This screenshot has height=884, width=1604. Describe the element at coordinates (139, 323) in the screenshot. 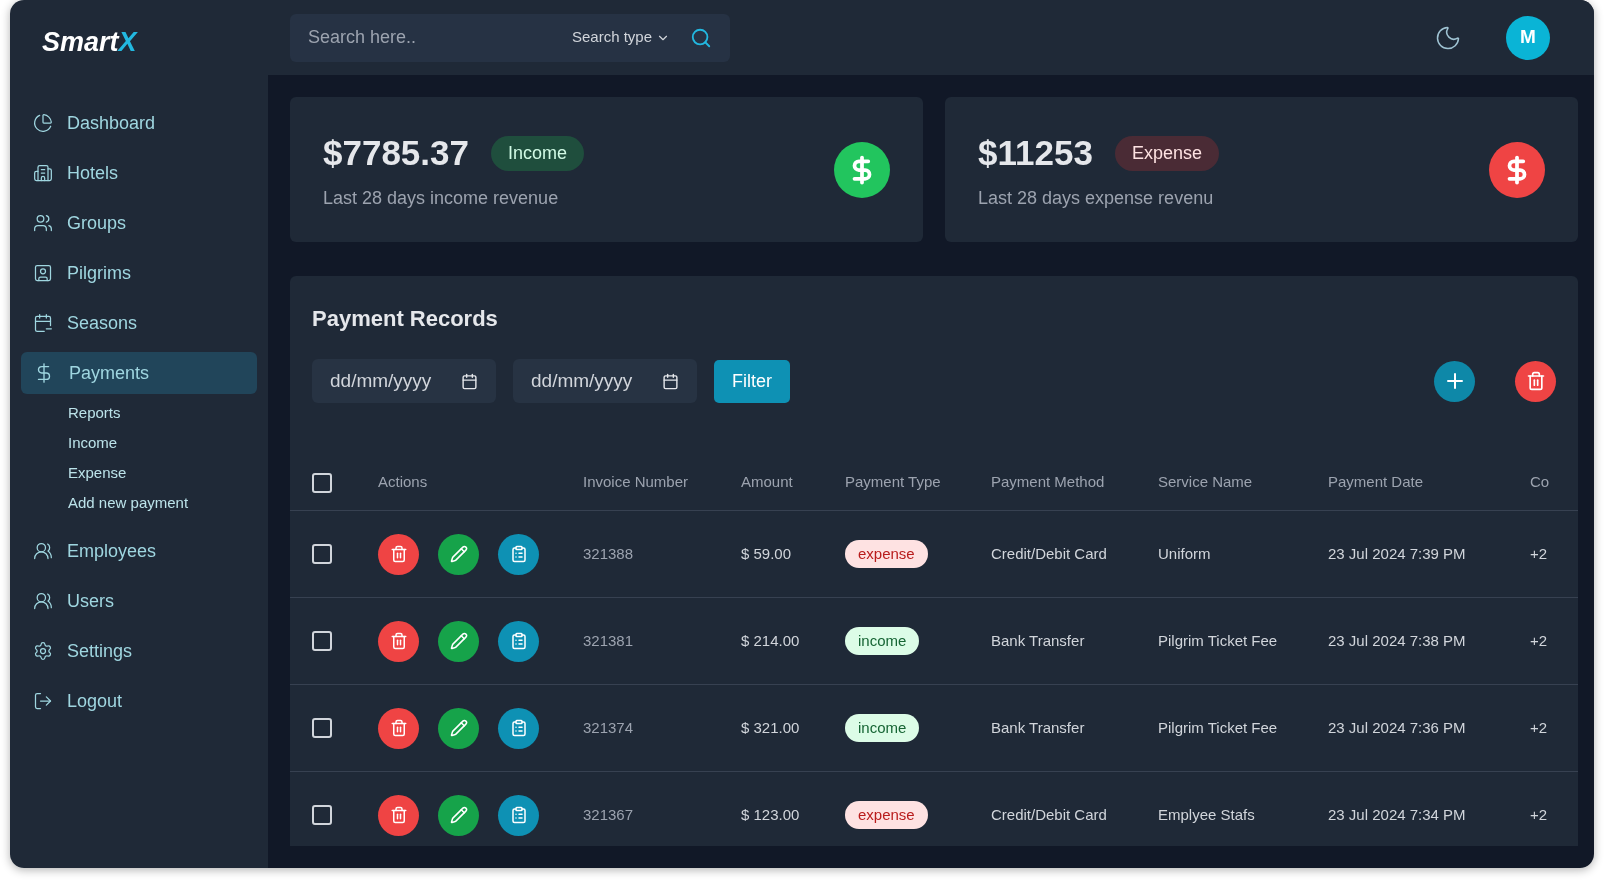

I see `nav-item: Seasons` at that location.